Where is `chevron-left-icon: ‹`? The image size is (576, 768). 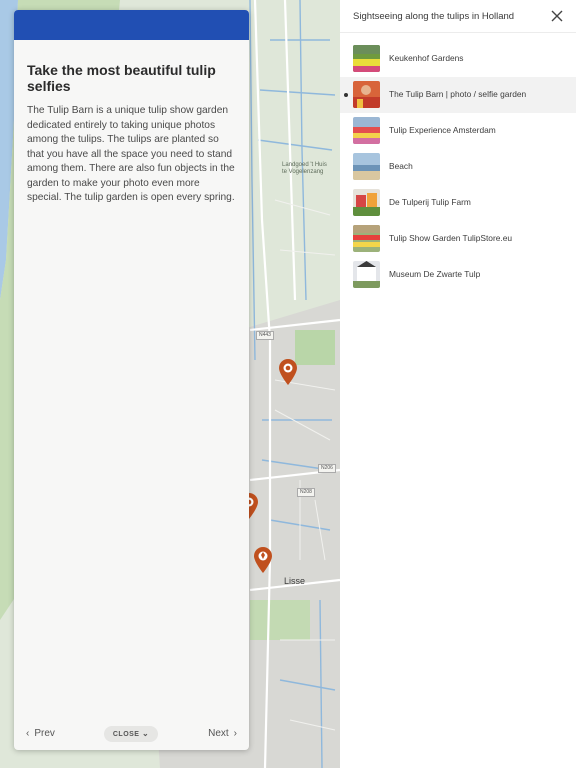
chevron-left-icon: ‹ is located at coordinates (28, 733).